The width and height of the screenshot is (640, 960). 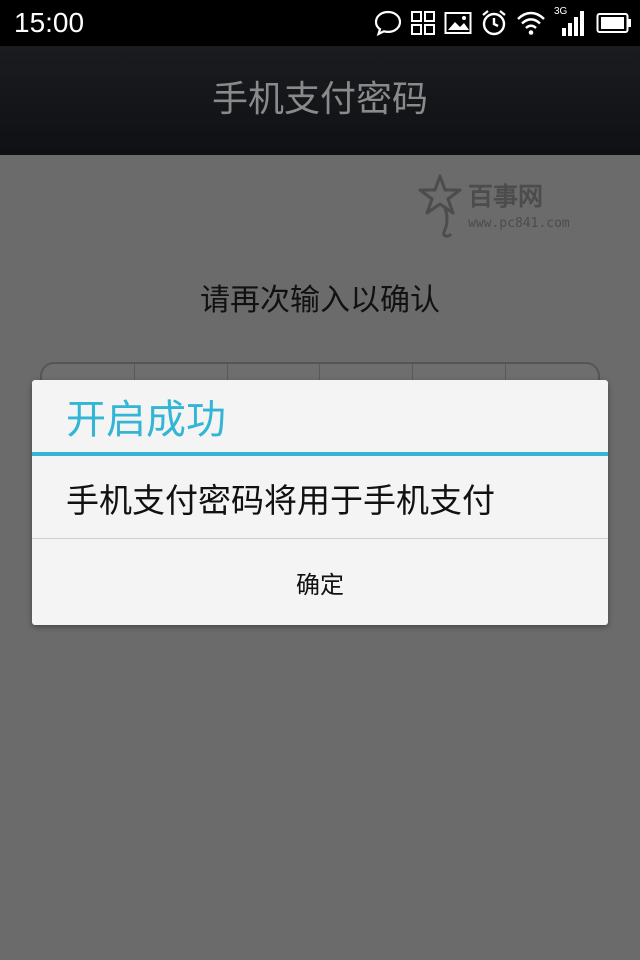 What do you see at coordinates (613, 23) in the screenshot?
I see `battery-icon` at bounding box center [613, 23].